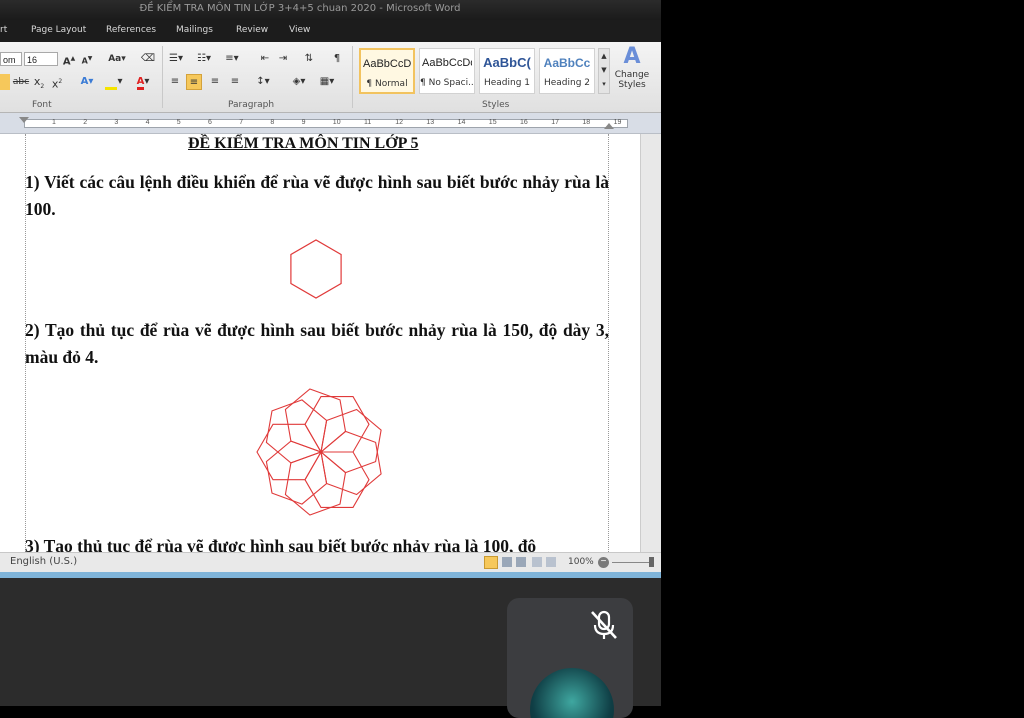 The width and height of the screenshot is (1024, 718). Describe the element at coordinates (42, 105) in the screenshot. I see `font-group-label: Font` at that location.